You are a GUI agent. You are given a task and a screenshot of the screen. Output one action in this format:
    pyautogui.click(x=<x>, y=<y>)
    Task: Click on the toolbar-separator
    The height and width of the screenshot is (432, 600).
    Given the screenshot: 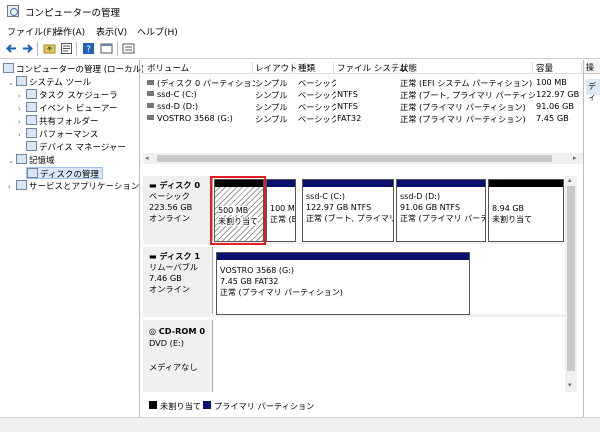 What is the action you would take?
    pyautogui.click(x=117, y=49)
    